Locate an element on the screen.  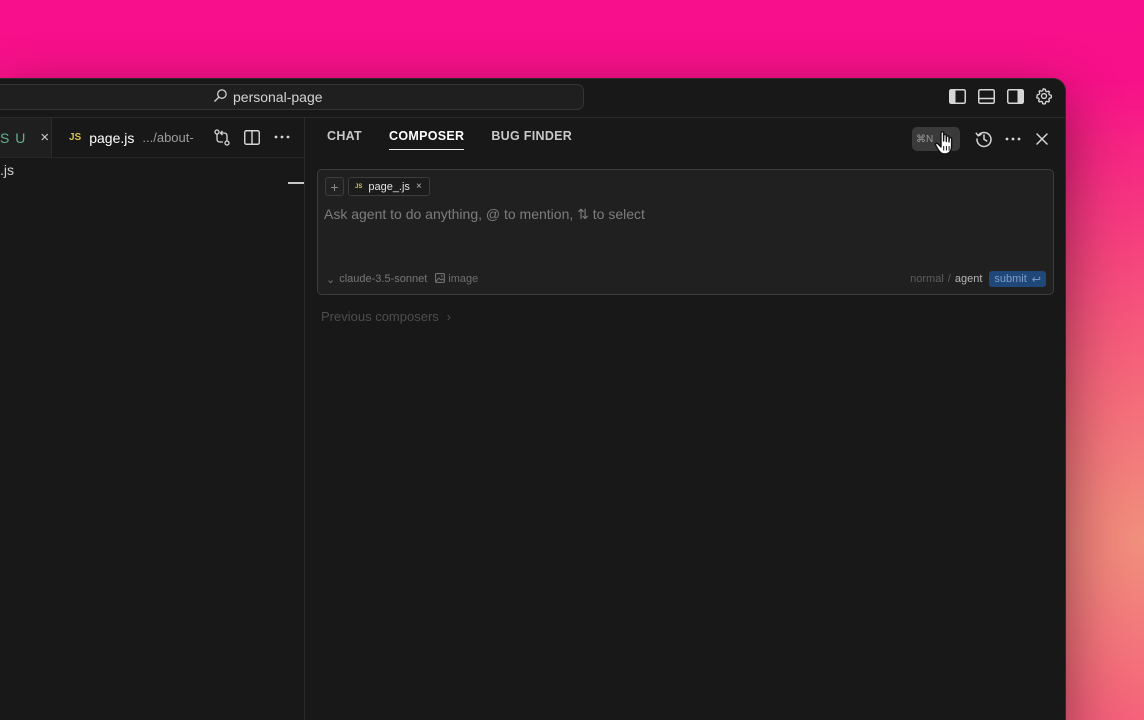
settings-gear-icon is located at coordinates (1044, 96).